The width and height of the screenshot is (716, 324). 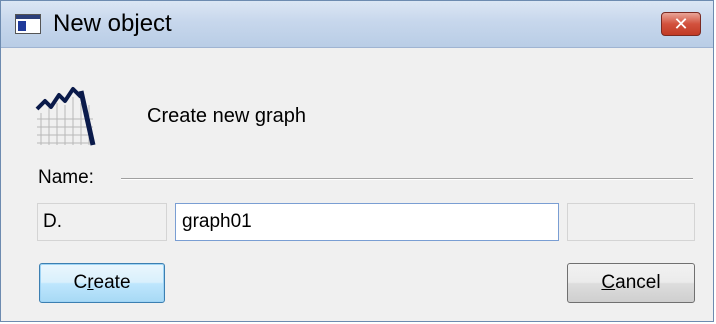 What do you see at coordinates (102, 222) in the screenshot?
I see `name-prefix-field: D.` at bounding box center [102, 222].